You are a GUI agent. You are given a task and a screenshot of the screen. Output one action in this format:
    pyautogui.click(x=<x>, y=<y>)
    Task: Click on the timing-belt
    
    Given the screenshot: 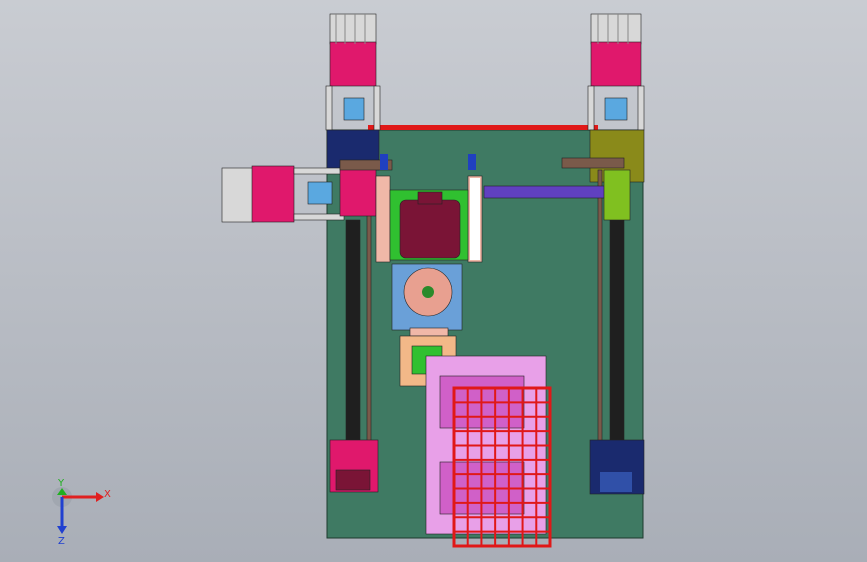 What is the action you would take?
    pyautogui.click(x=483, y=127)
    